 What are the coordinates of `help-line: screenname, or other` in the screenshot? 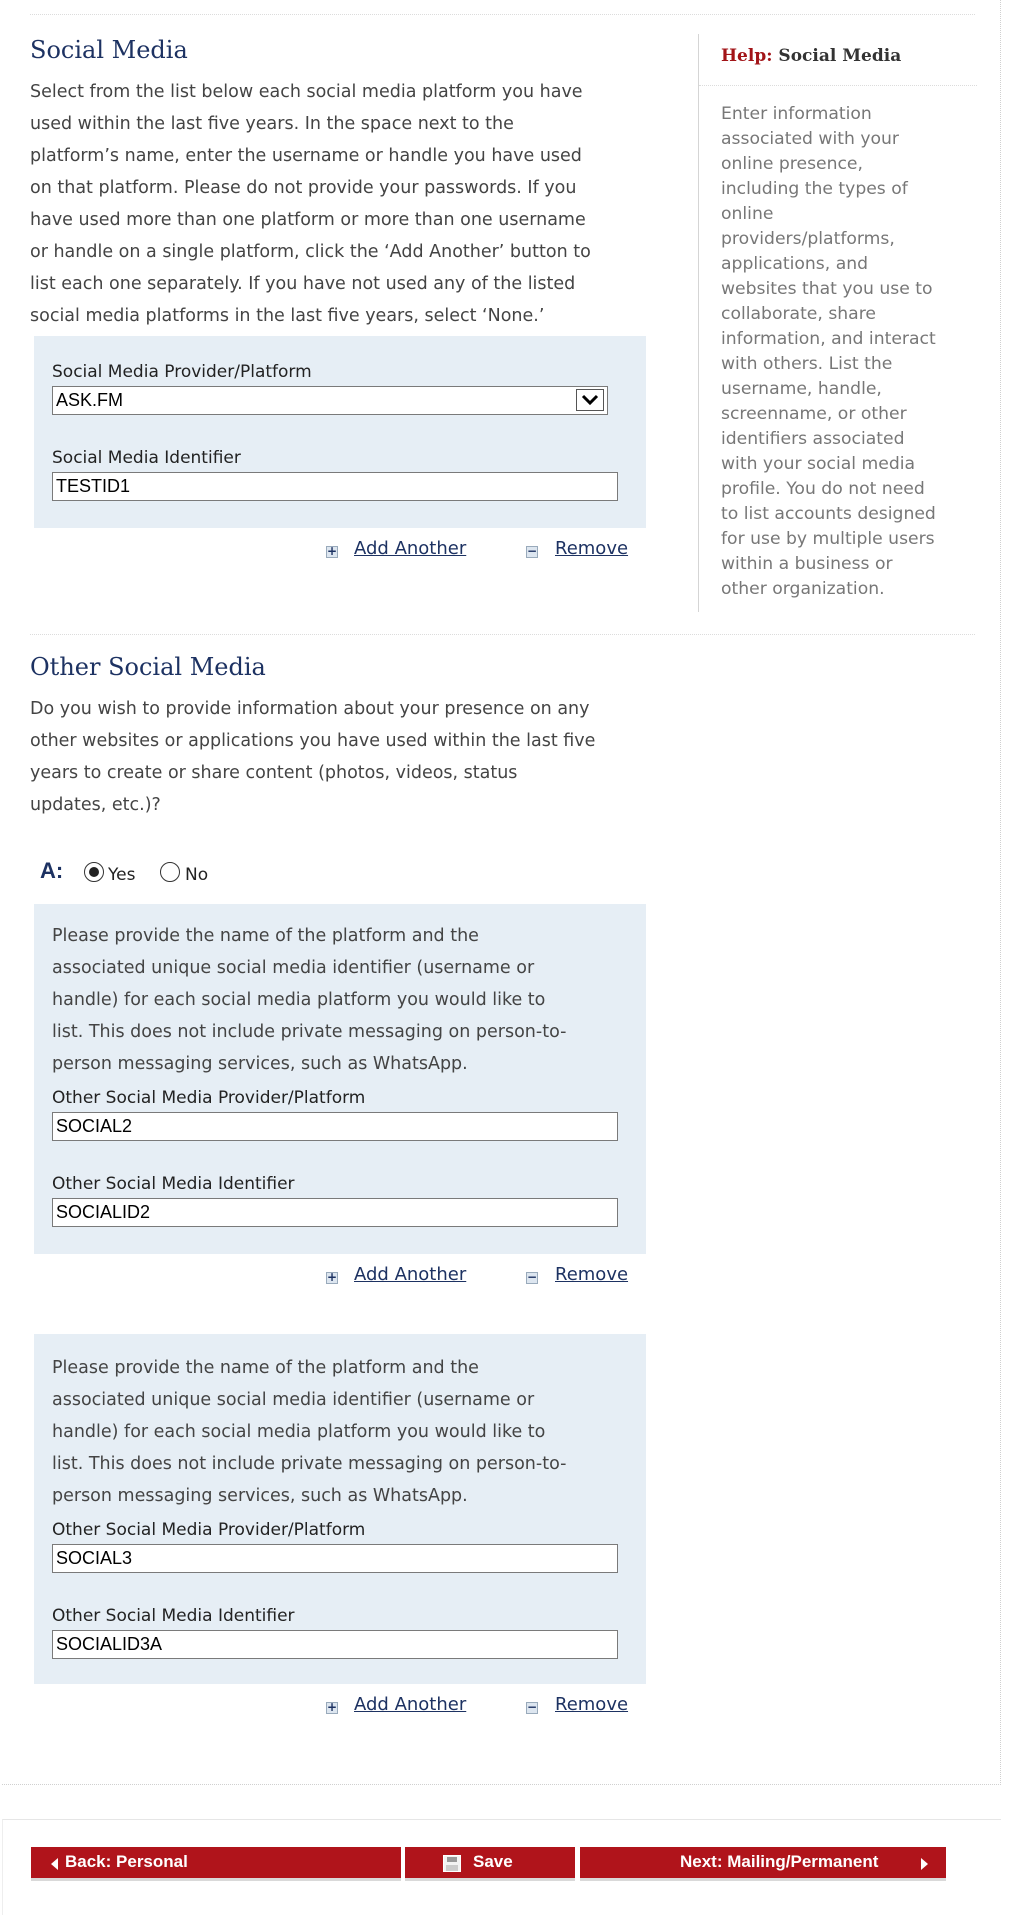 It's located at (814, 414).